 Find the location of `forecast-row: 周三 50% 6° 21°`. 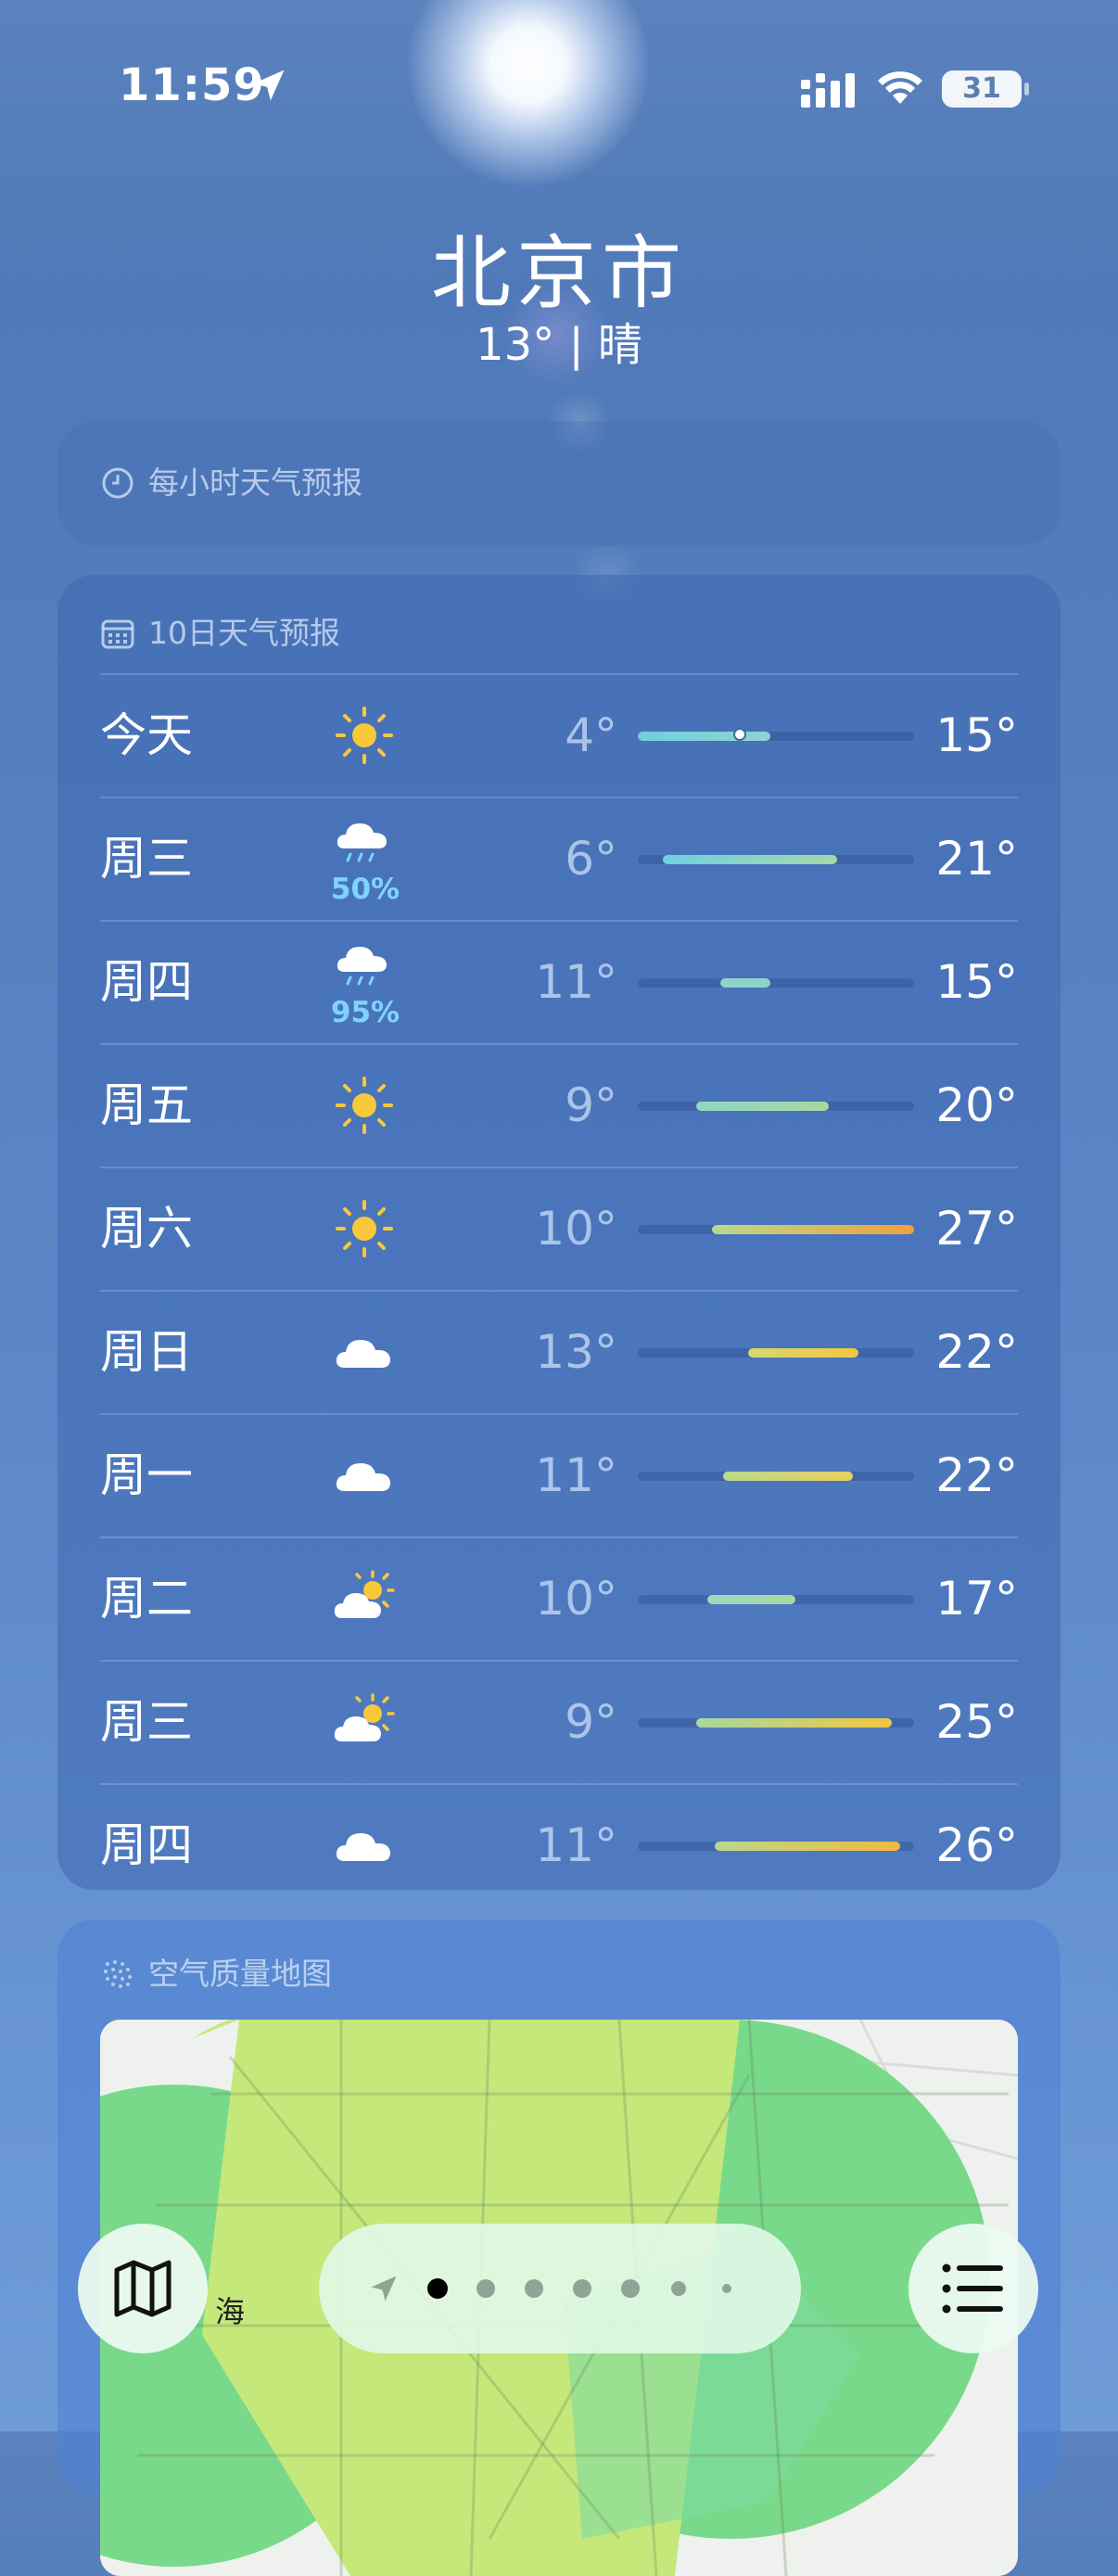

forecast-row: 周三 50% 6° 21° is located at coordinates (559, 859).